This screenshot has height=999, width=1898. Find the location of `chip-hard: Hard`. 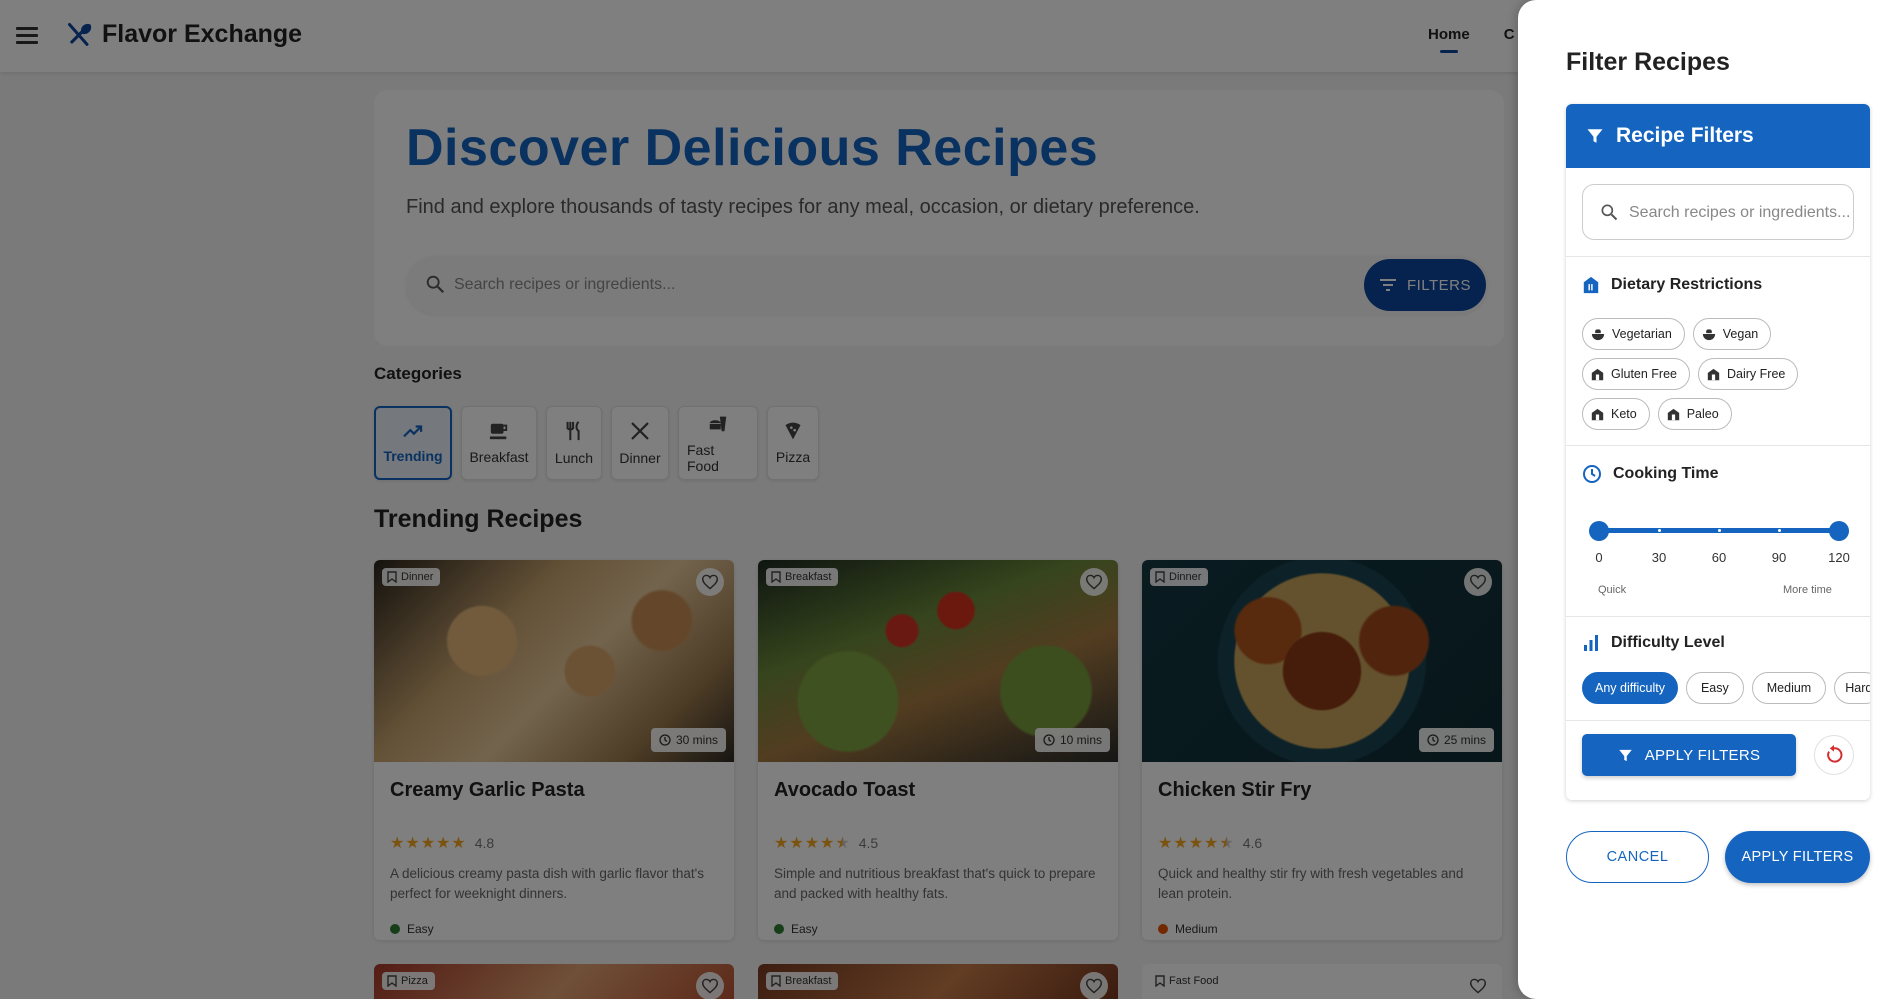

chip-hard: Hard is located at coordinates (1852, 688).